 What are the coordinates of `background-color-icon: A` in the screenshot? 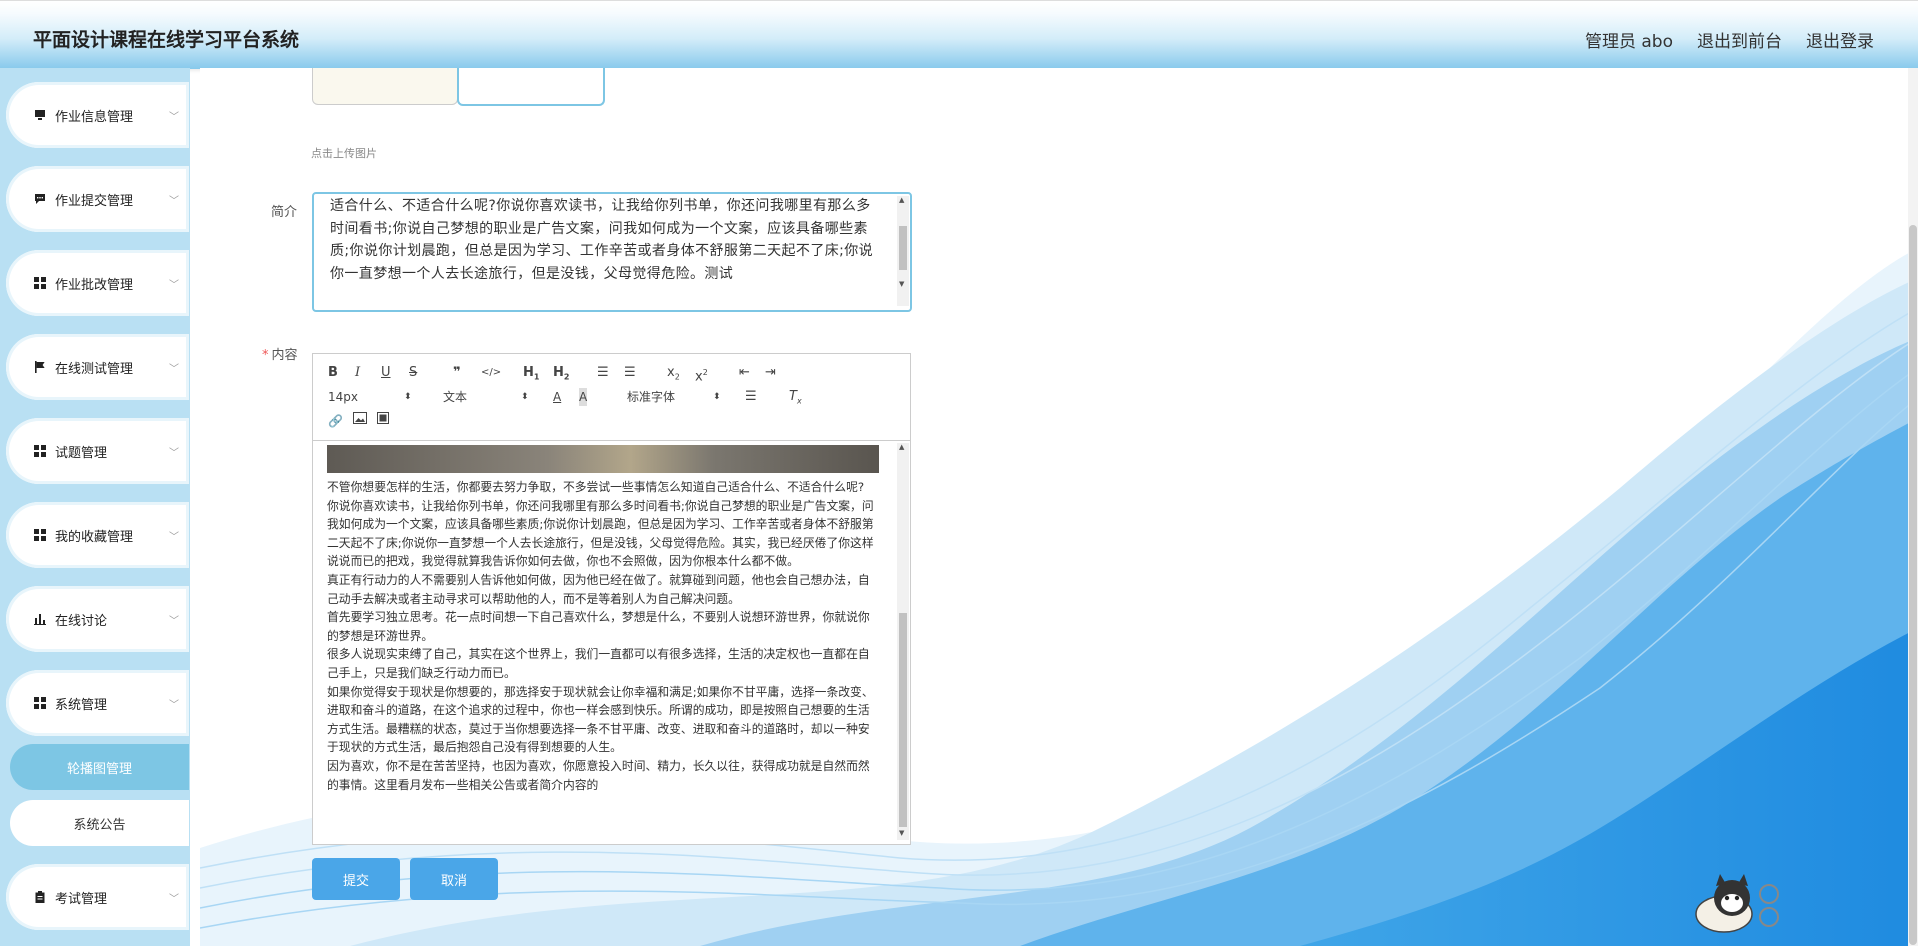 It's located at (583, 397).